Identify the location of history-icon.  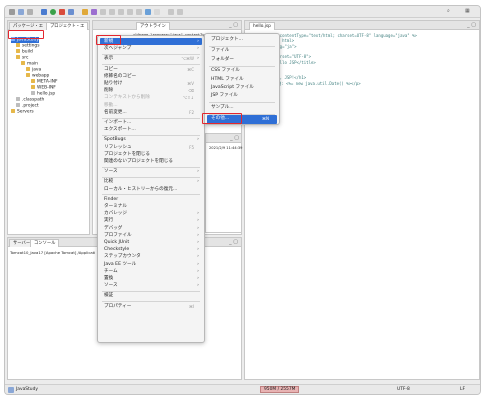
(180, 12).